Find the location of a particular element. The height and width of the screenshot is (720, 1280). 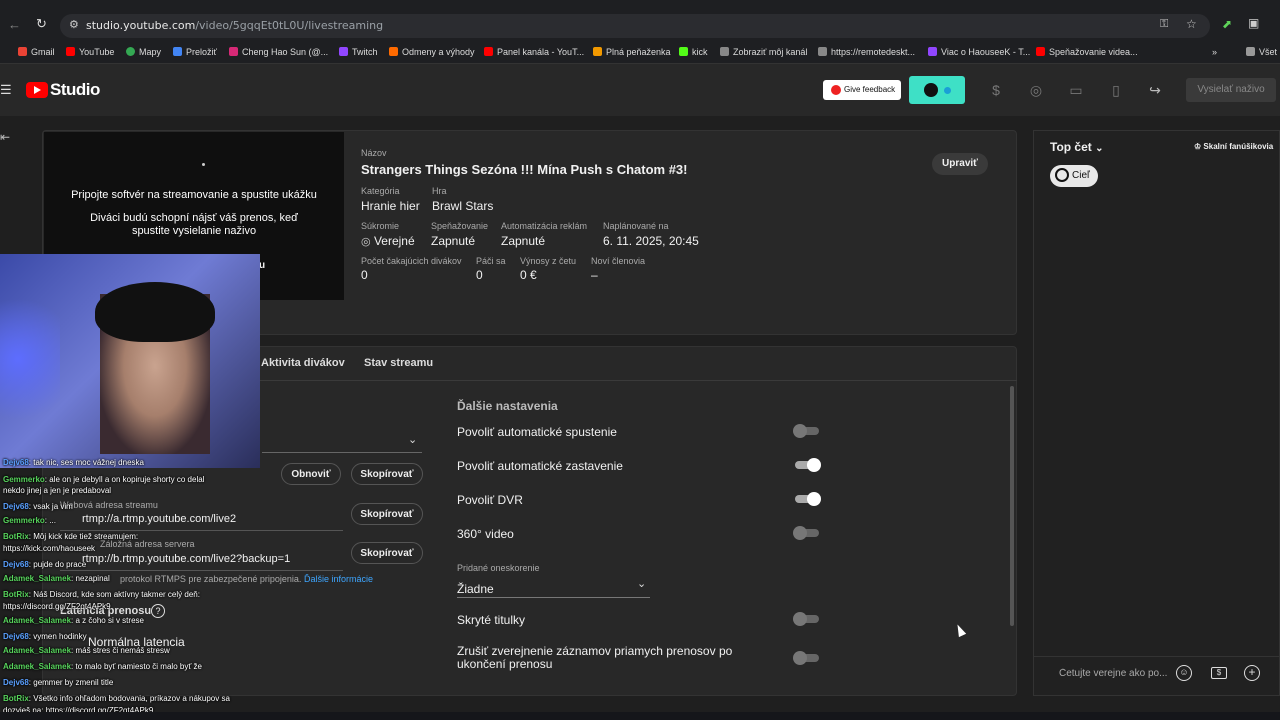

chat-overlay-line: Dejv68: vsak ja vim is located at coordinates (38, 506).